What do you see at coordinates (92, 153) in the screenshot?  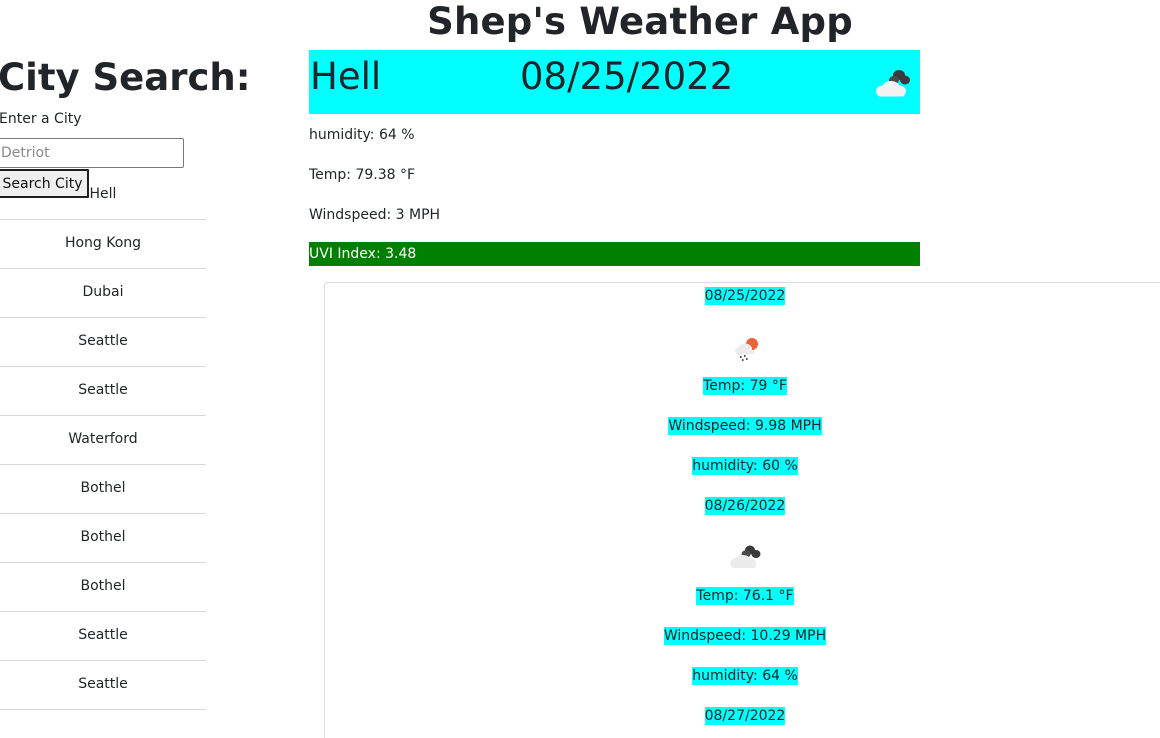 I see `city-search-input` at bounding box center [92, 153].